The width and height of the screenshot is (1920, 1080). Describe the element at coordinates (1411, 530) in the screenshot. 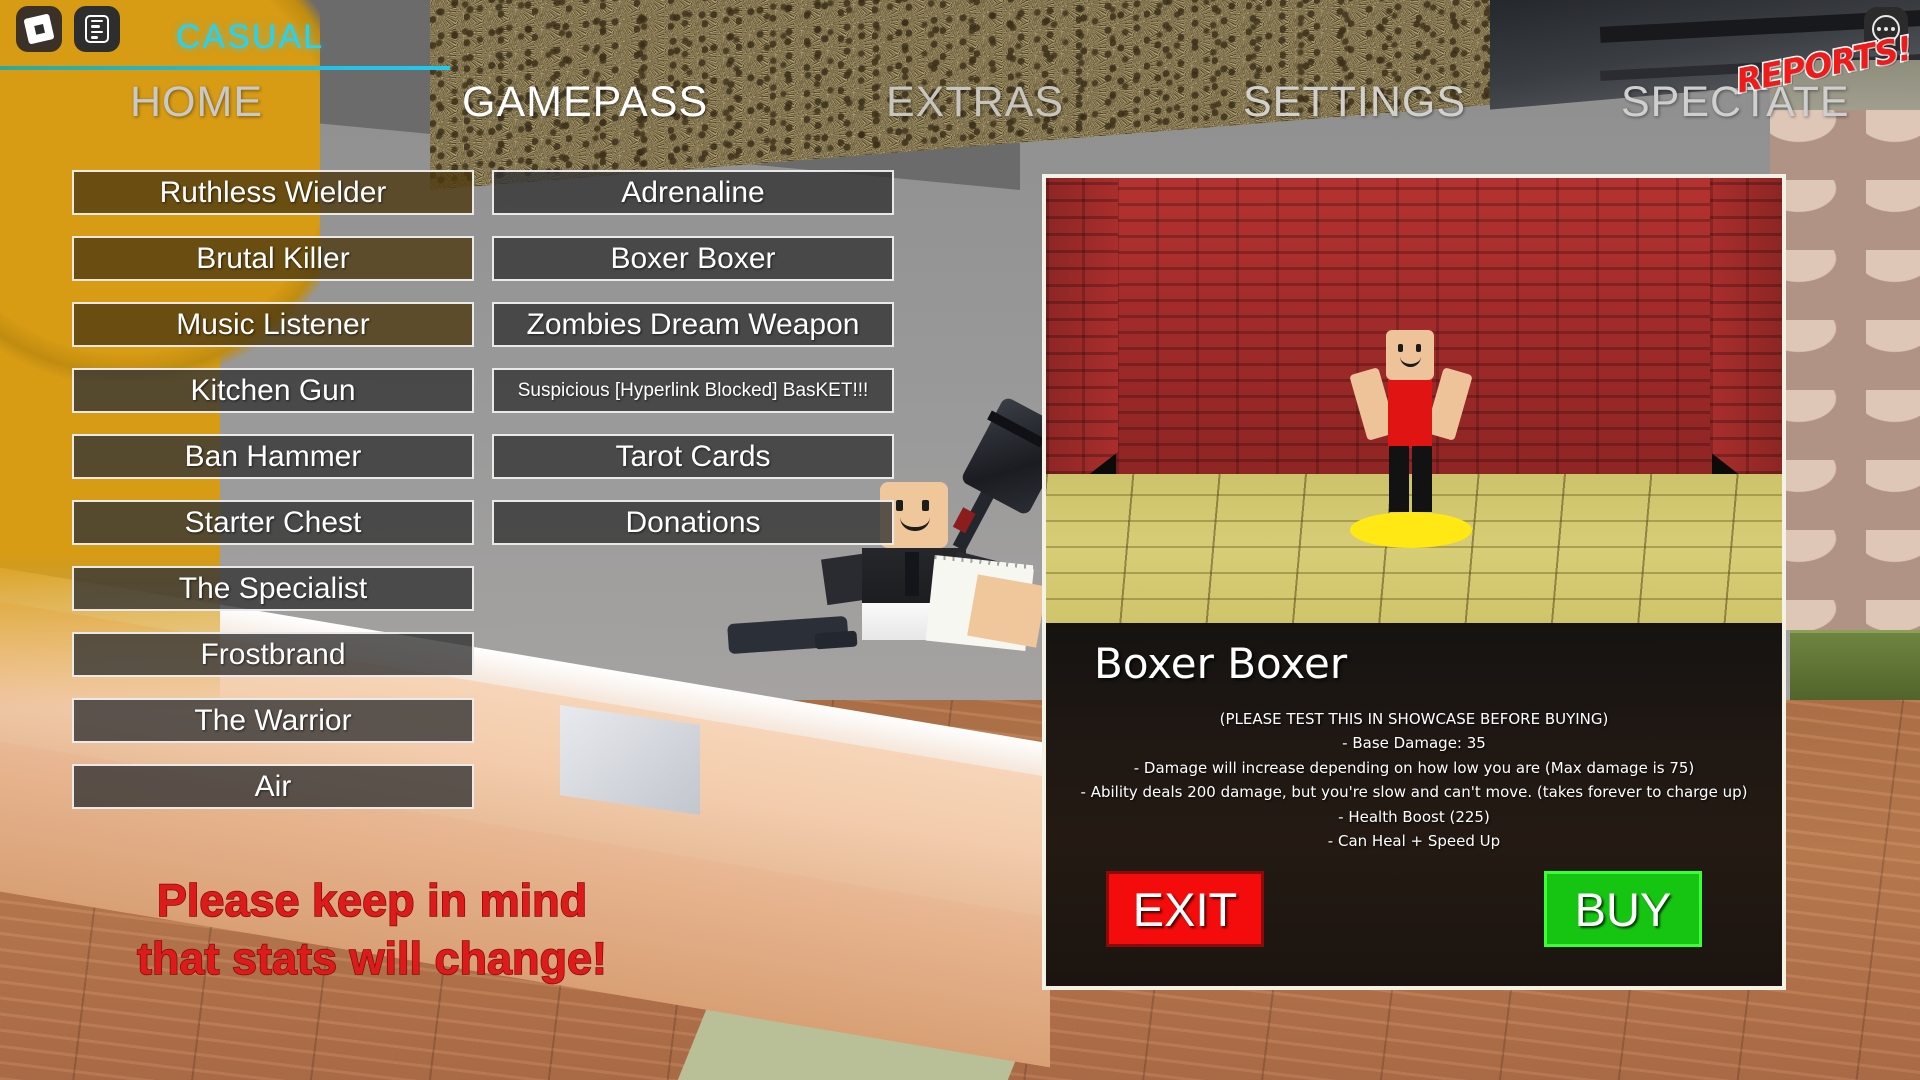

I see `preview-podium` at that location.